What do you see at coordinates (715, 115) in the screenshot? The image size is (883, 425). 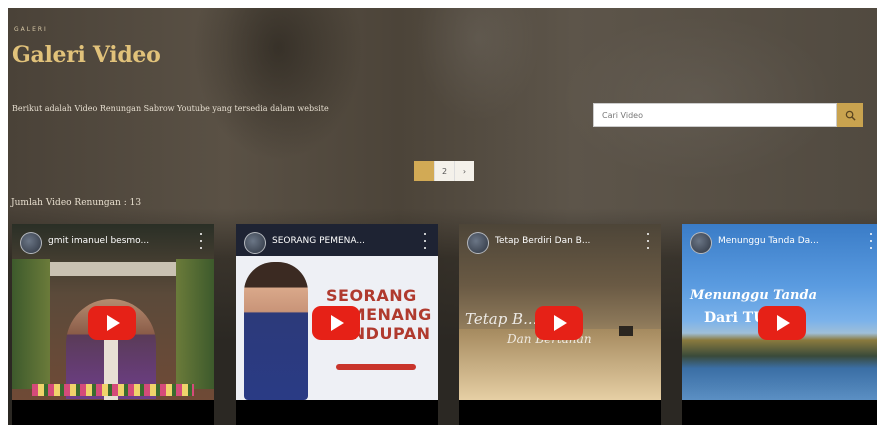 I see `search-input` at bounding box center [715, 115].